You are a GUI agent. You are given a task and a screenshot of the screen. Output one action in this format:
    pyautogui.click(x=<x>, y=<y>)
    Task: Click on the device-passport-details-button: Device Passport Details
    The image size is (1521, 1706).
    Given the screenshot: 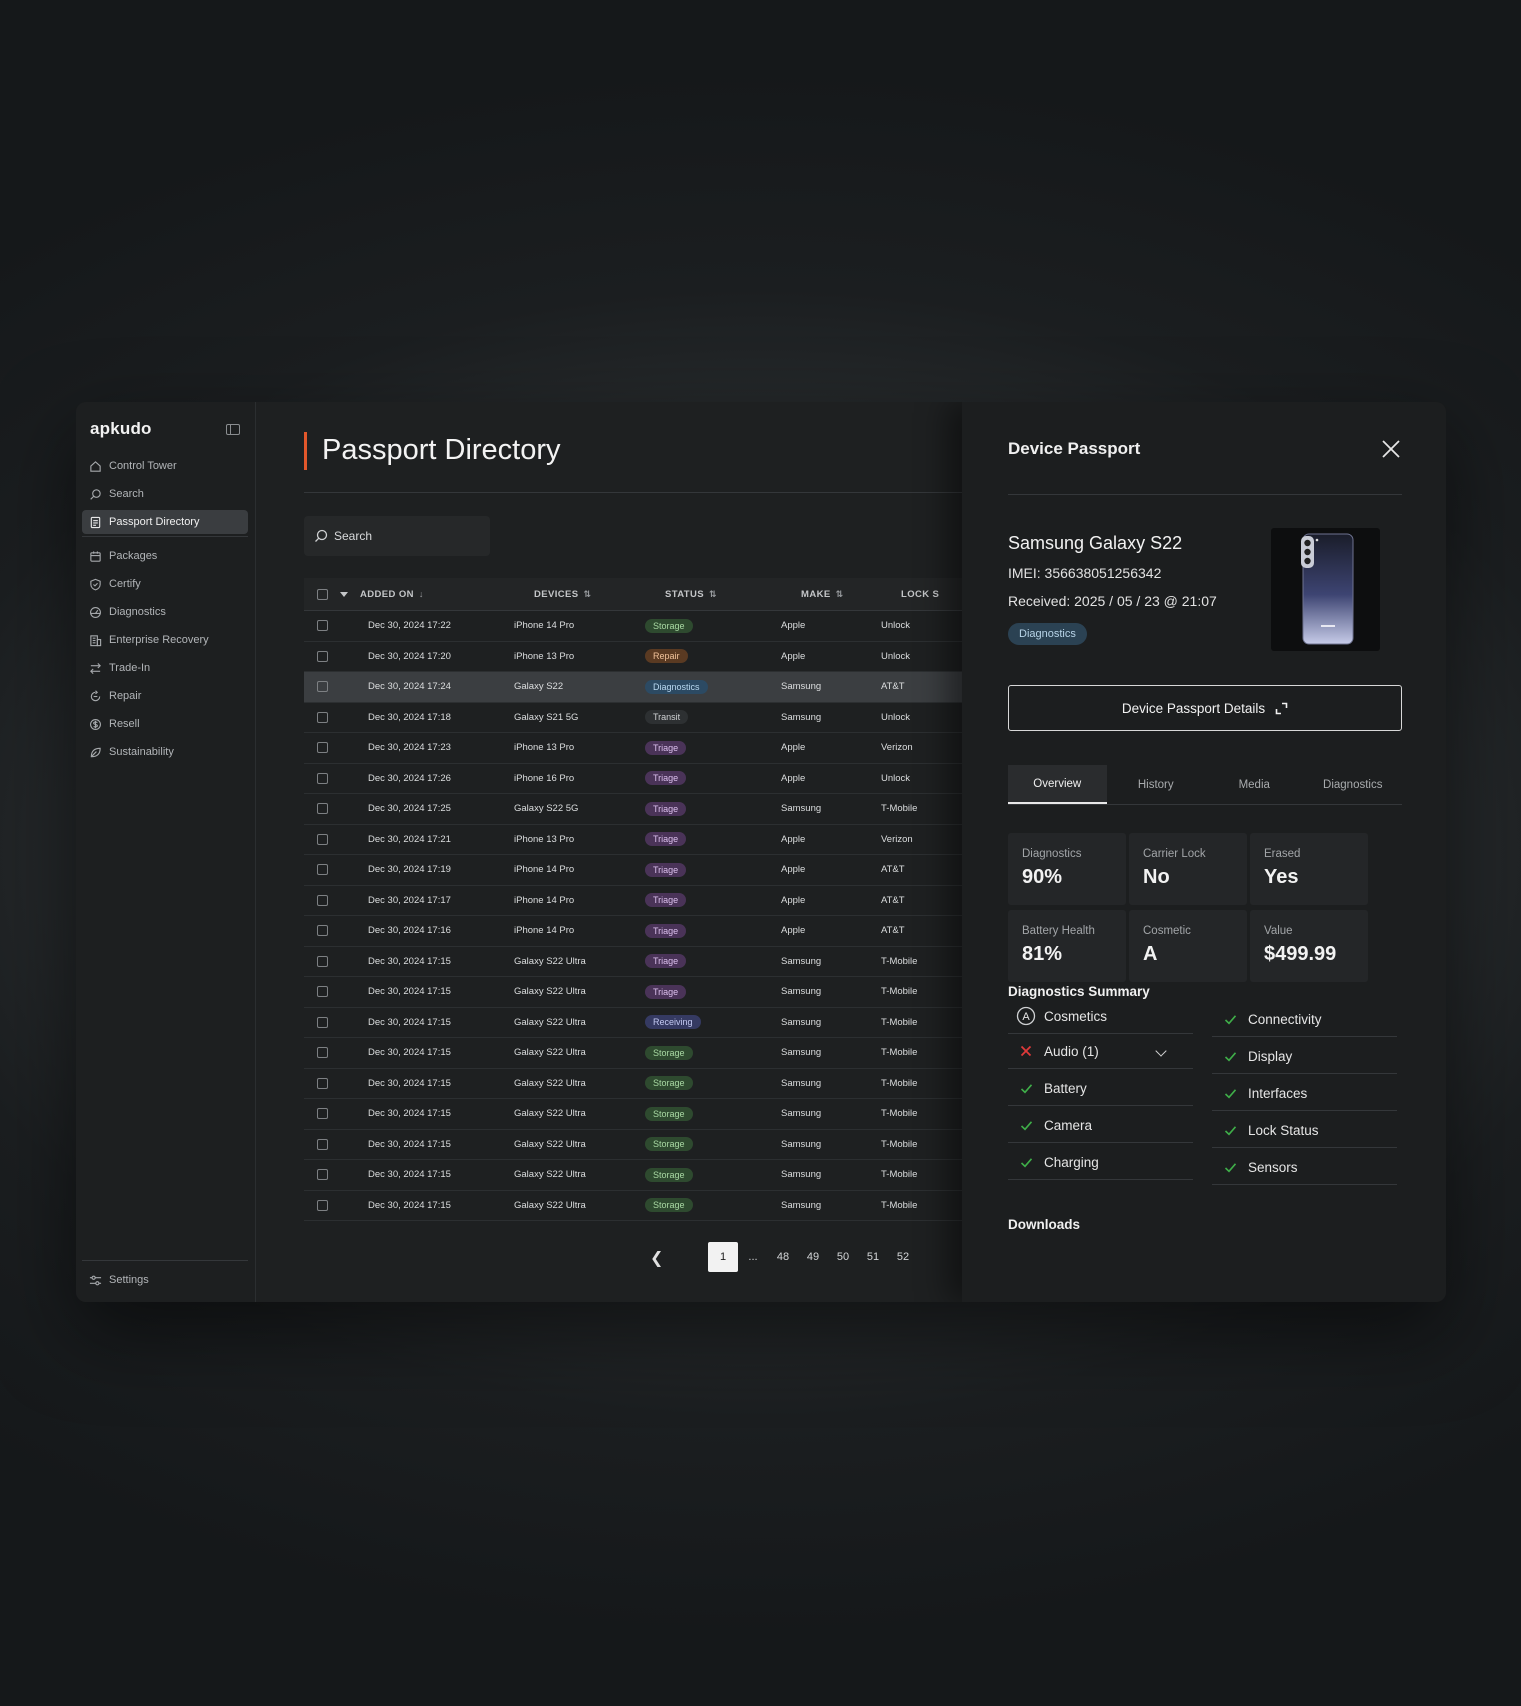 What is the action you would take?
    pyautogui.click(x=1205, y=708)
    